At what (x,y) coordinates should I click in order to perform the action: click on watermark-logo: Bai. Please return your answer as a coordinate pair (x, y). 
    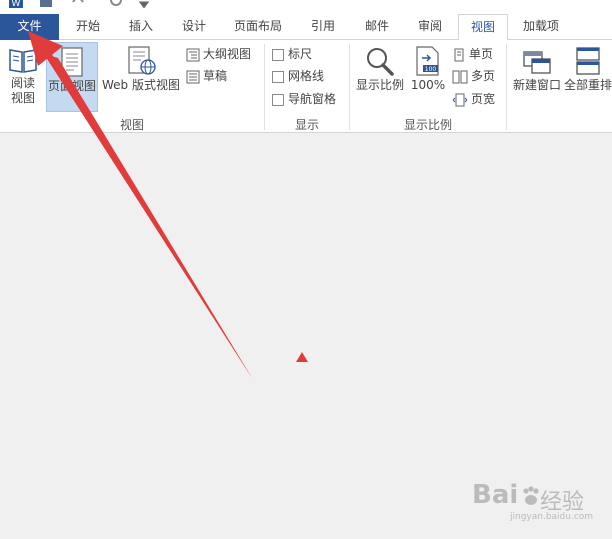
    Looking at the image, I should click on (495, 495).